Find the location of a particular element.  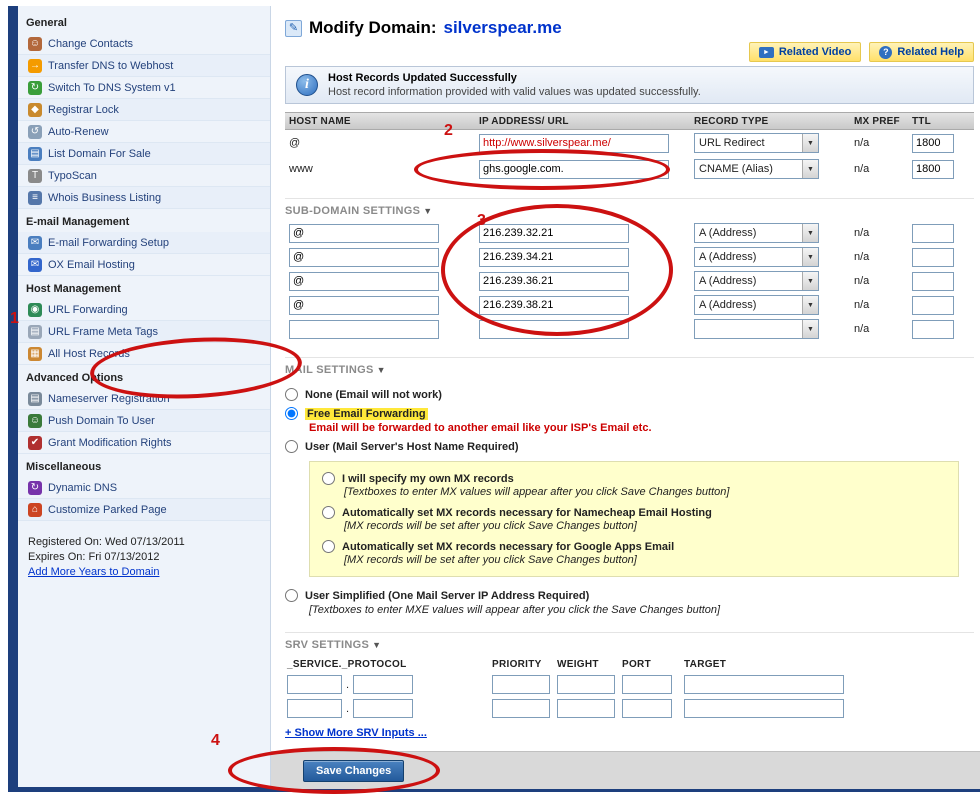

sidebar-item-parked-page: ⌂ Customize Parked Page is located at coordinates (144, 510).